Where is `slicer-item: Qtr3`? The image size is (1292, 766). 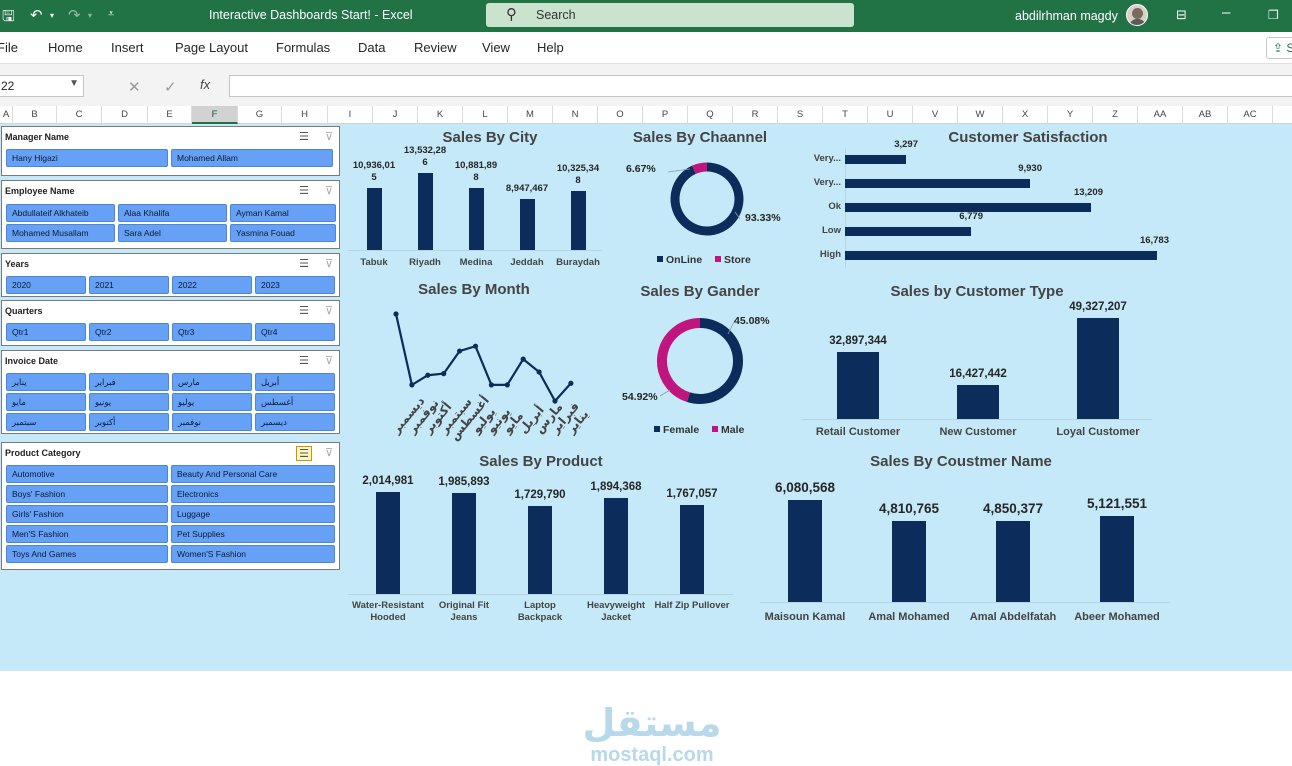 slicer-item: Qtr3 is located at coordinates (212, 332).